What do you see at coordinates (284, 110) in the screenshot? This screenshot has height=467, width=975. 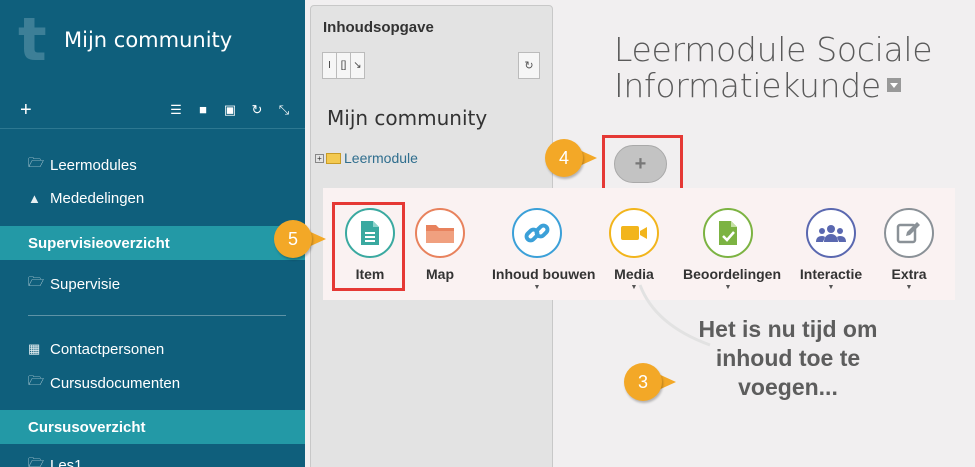 I see `expand-icon: ⤡` at bounding box center [284, 110].